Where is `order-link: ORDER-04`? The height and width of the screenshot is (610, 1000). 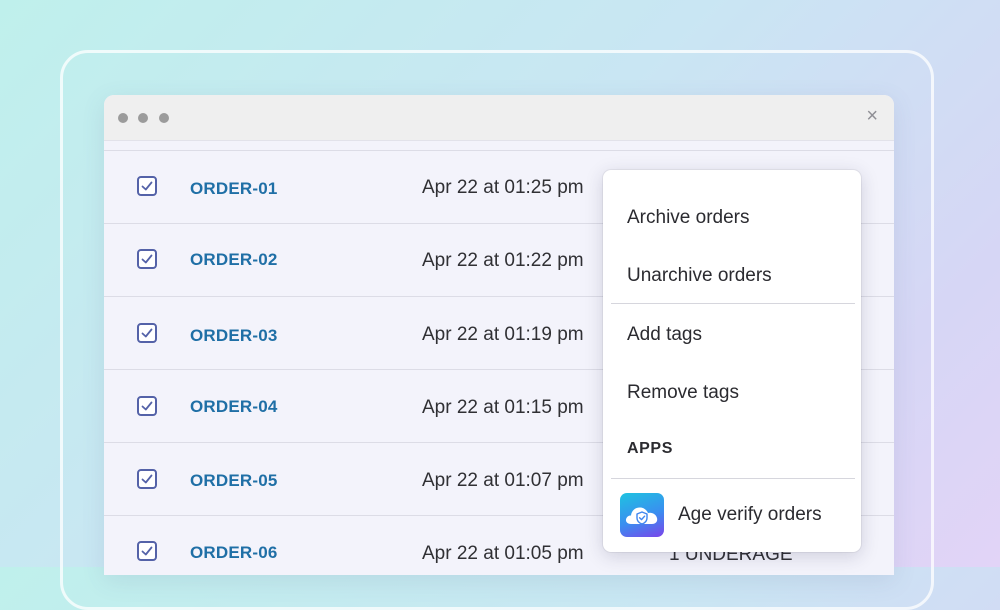
order-link: ORDER-04 is located at coordinates (234, 407).